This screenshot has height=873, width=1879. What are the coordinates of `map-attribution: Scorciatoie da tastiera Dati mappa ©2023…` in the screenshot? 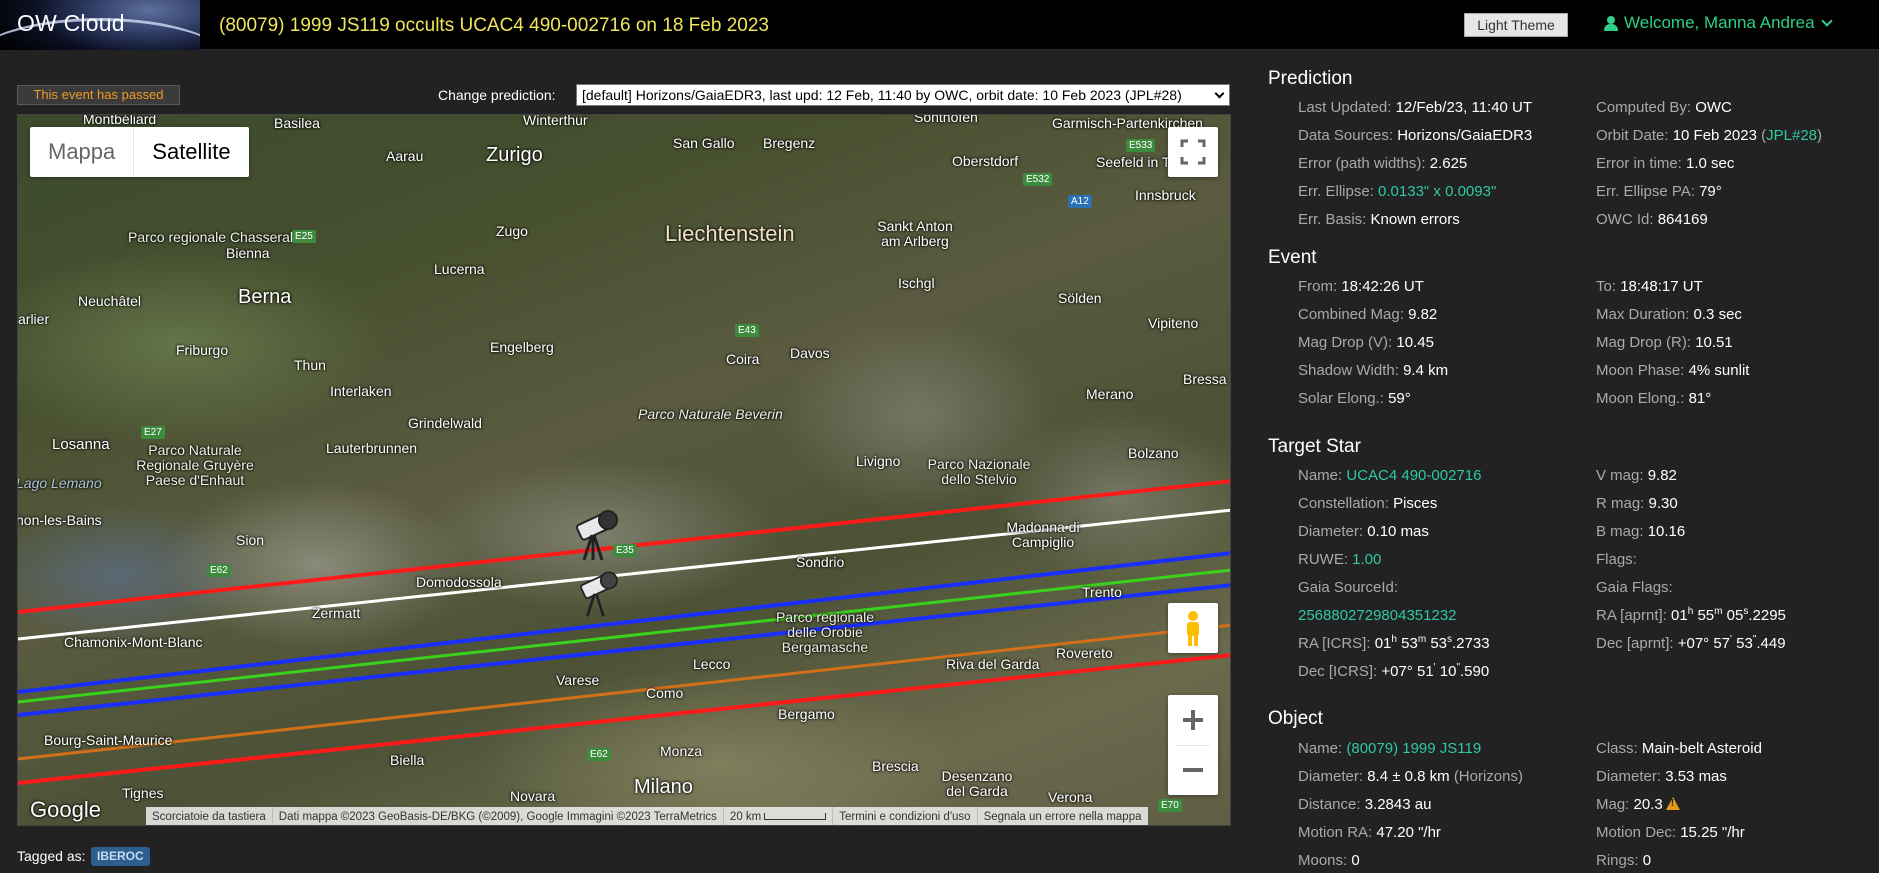 It's located at (647, 816).